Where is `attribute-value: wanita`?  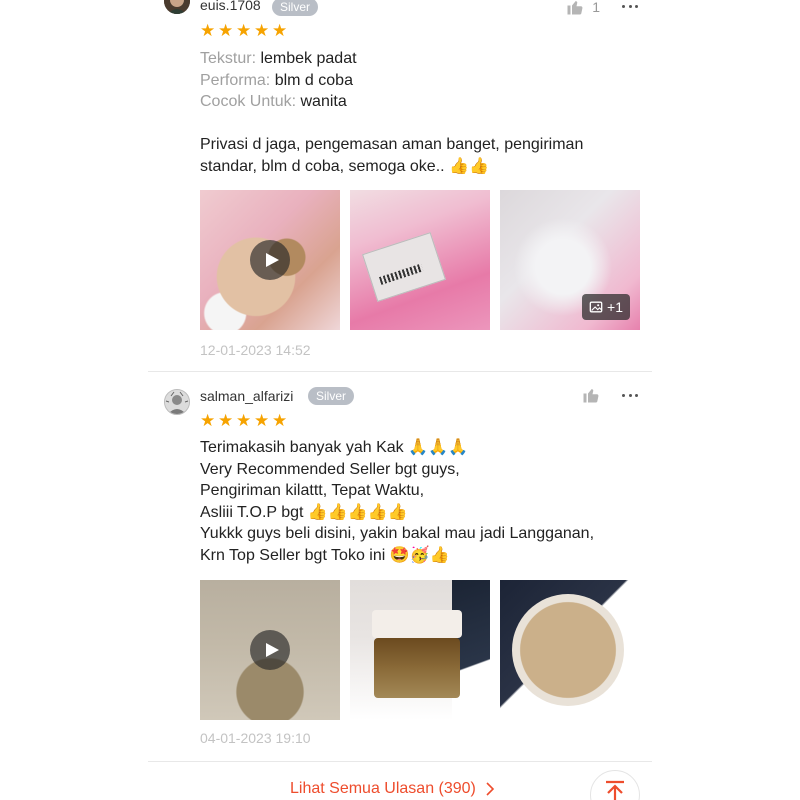
attribute-value: wanita is located at coordinates (323, 101).